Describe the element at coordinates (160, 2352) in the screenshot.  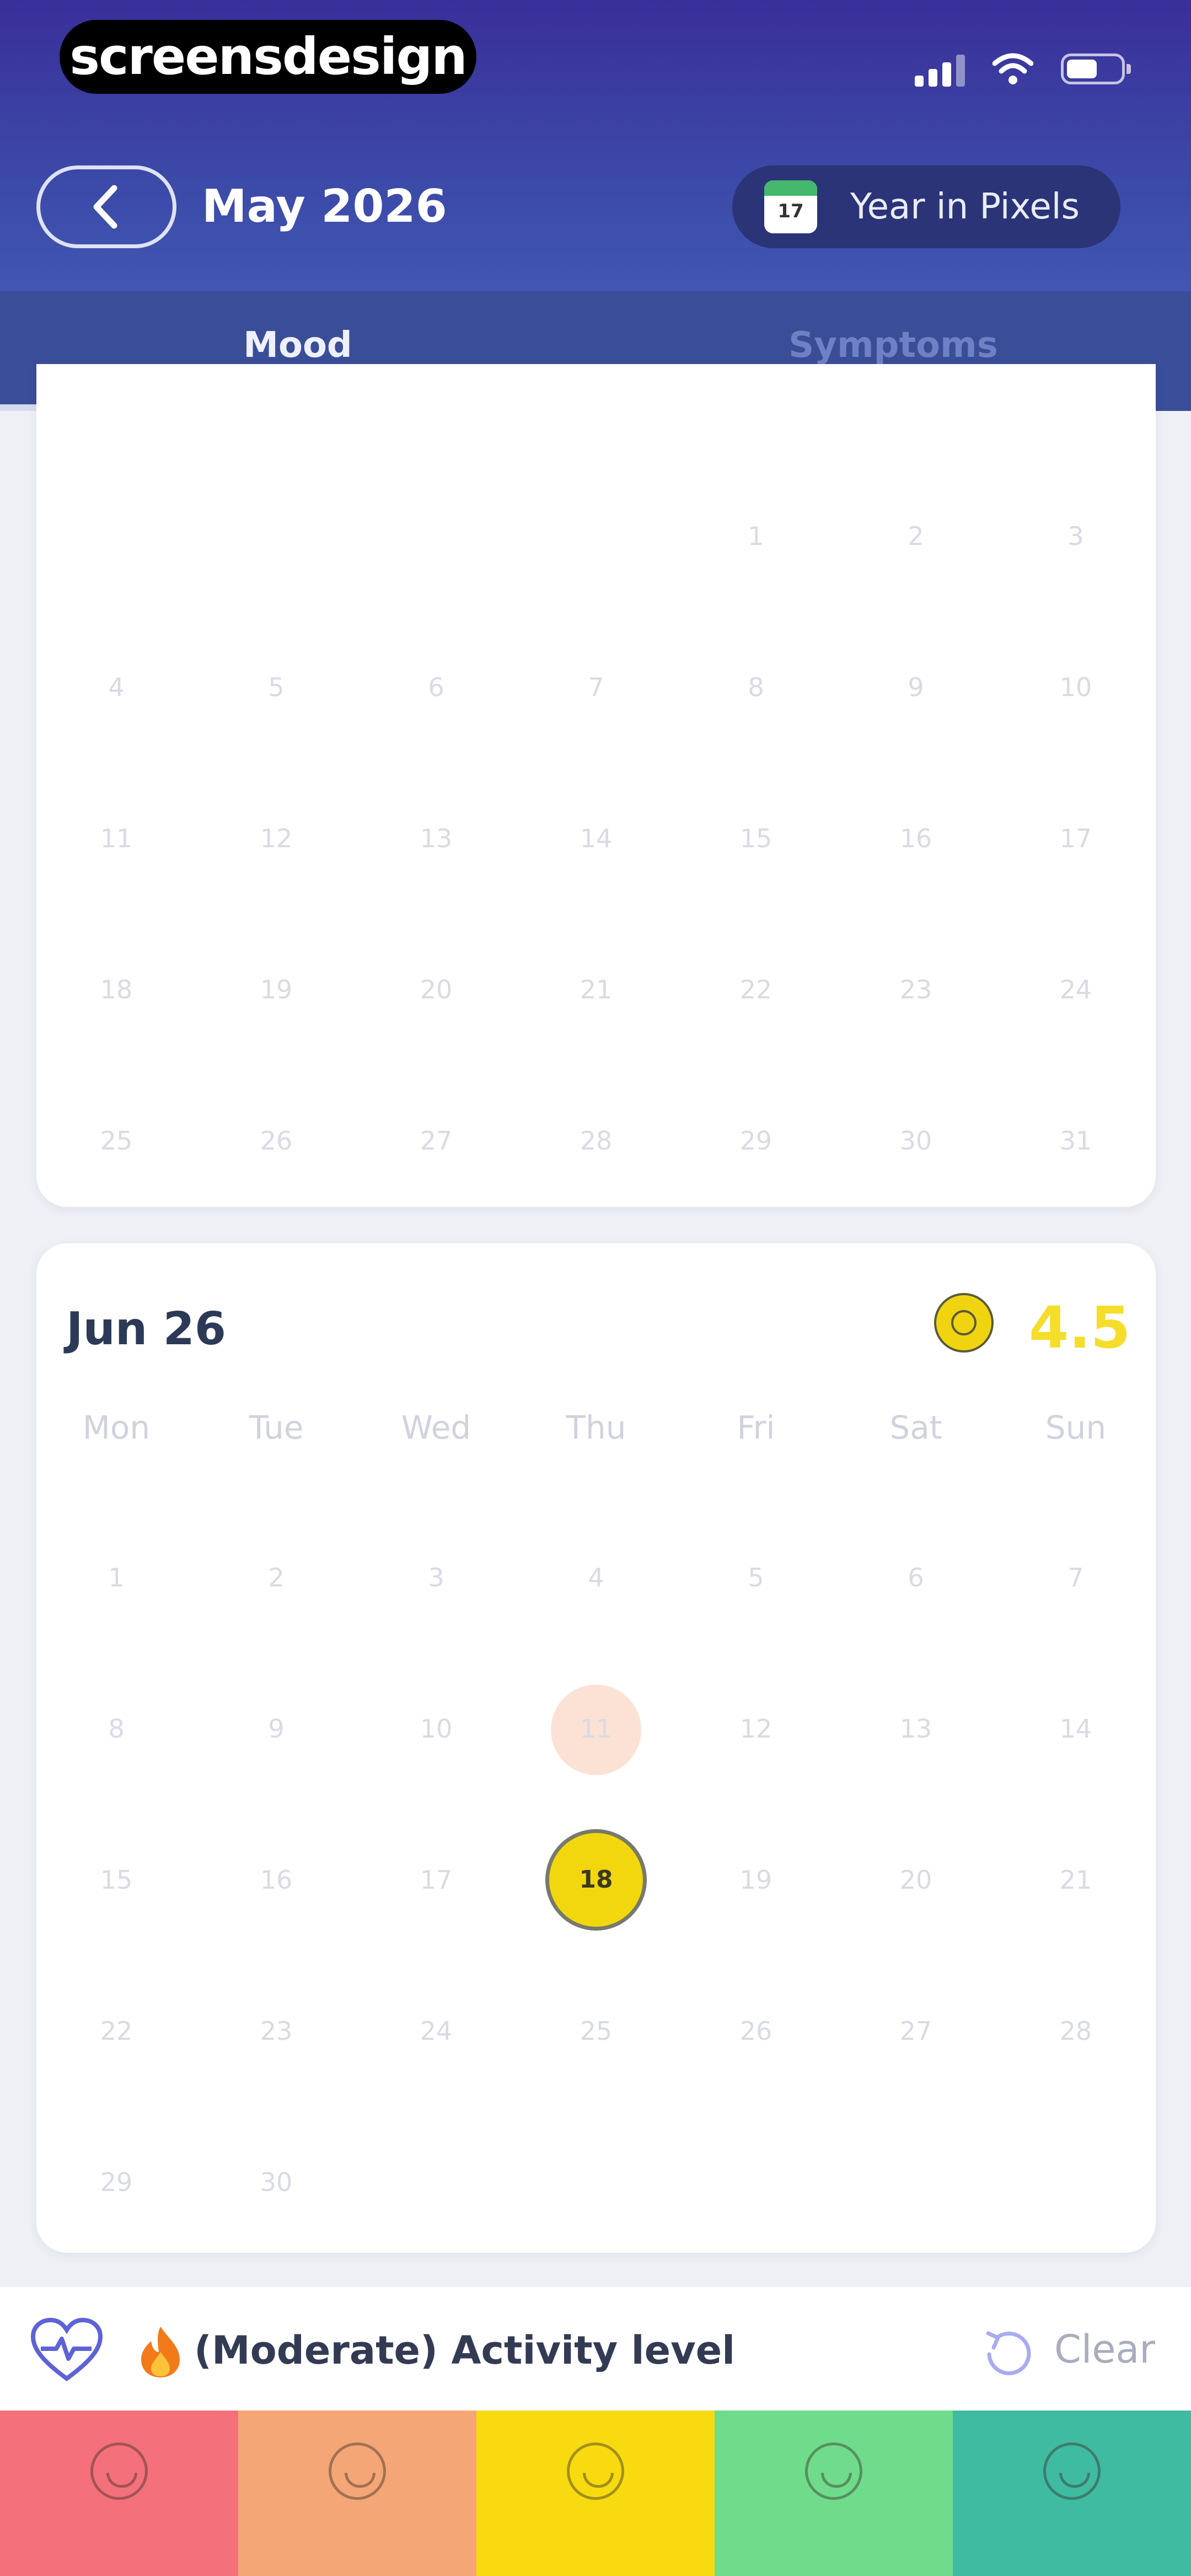
I see `fire-icon` at that location.